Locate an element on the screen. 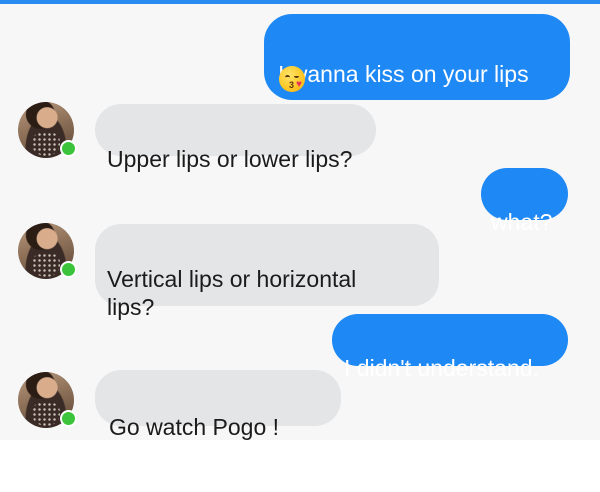 This screenshot has width=600, height=492. kissing-face-icon: 3 ♥ is located at coordinates (292, 79).